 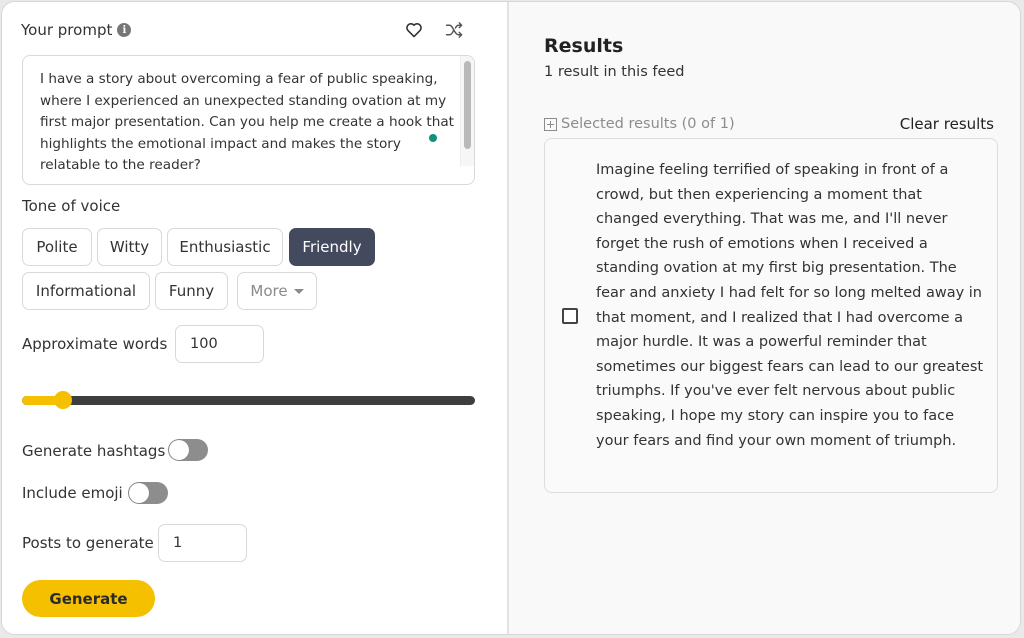 I want to click on words-input: 100, so click(x=219, y=344).